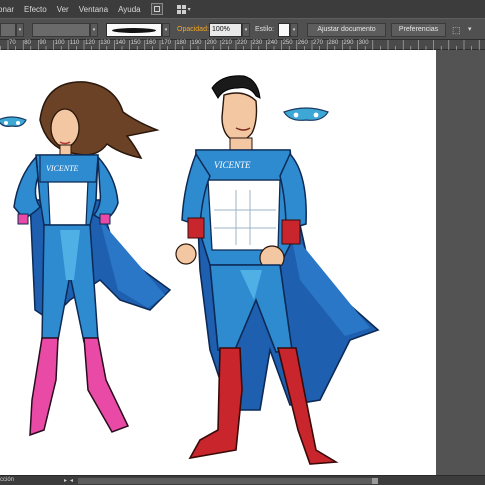  What do you see at coordinates (474, 30) in the screenshot?
I see `panel-menu-icon: ▾` at bounding box center [474, 30].